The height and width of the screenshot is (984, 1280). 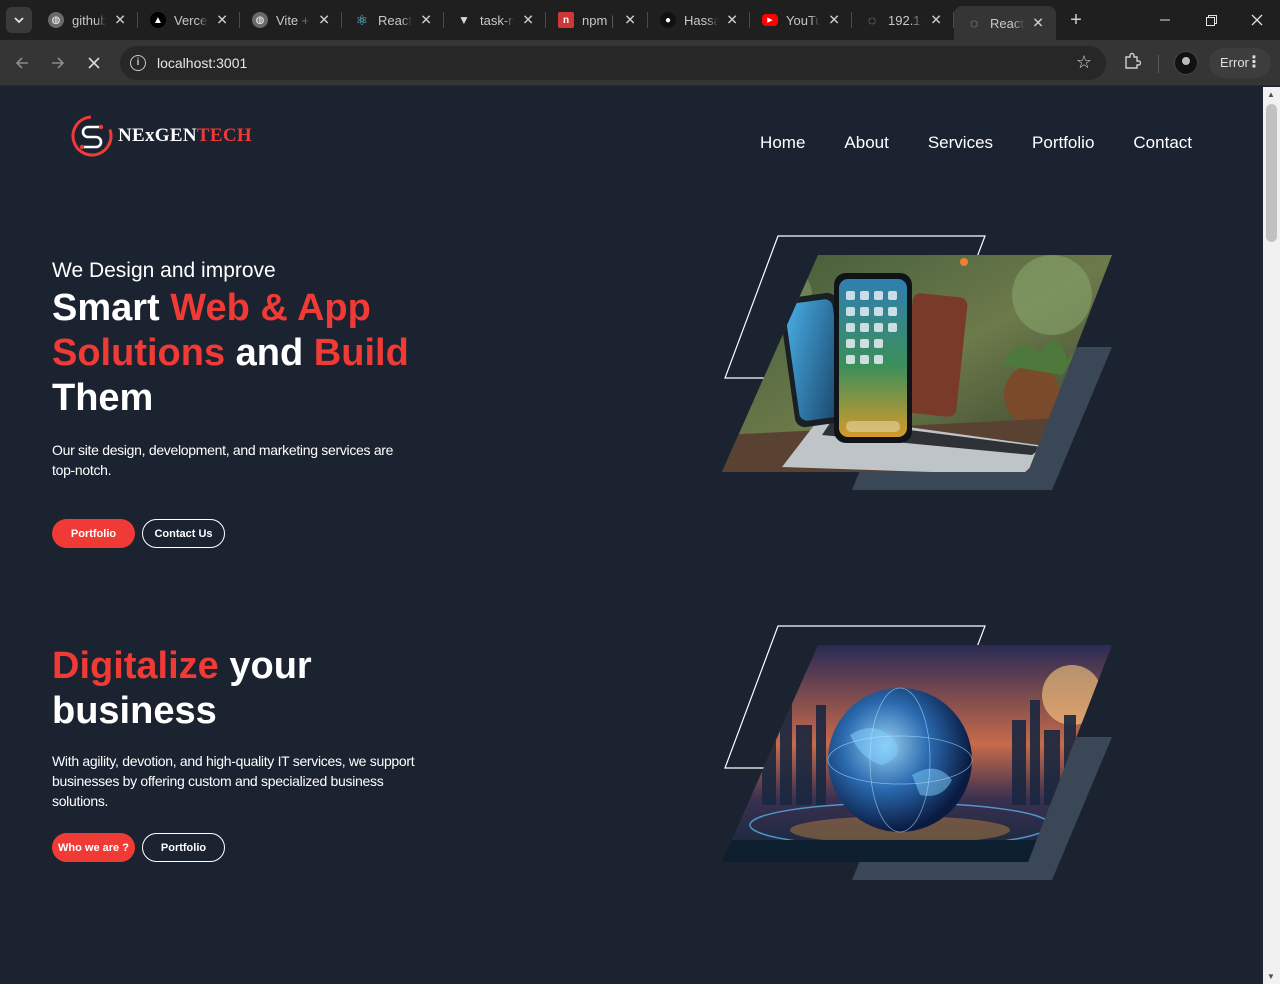 What do you see at coordinates (1084, 62) in the screenshot?
I see `bookmark-star-icon: ☆` at bounding box center [1084, 62].